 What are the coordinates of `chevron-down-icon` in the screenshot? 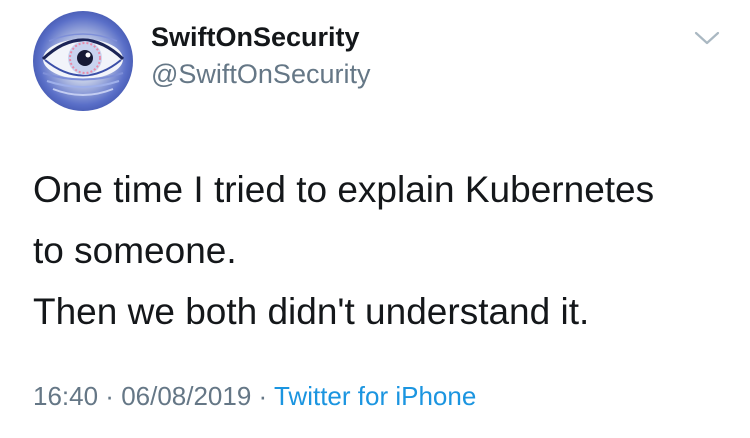 It's located at (707, 38).